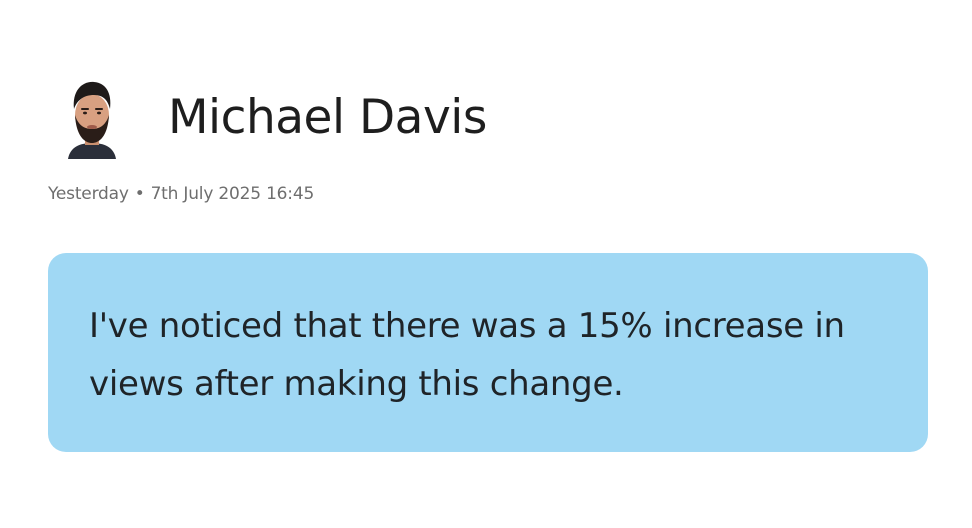 The width and height of the screenshot is (972, 528). Describe the element at coordinates (327, 118) in the screenshot. I see `sender-name: Michael Davis` at that location.